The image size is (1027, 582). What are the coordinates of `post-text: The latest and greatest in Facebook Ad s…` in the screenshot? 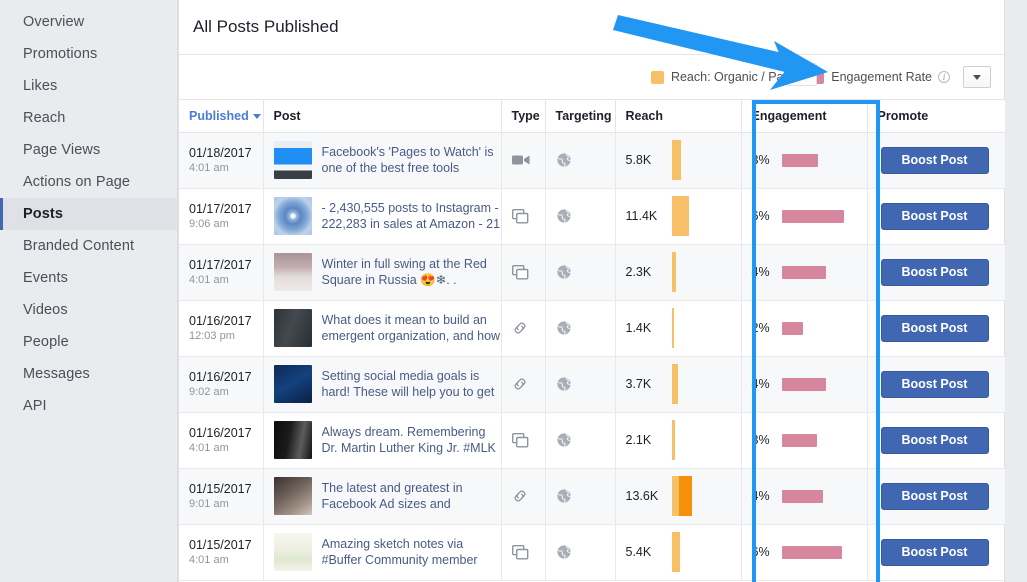 It's located at (411, 496).